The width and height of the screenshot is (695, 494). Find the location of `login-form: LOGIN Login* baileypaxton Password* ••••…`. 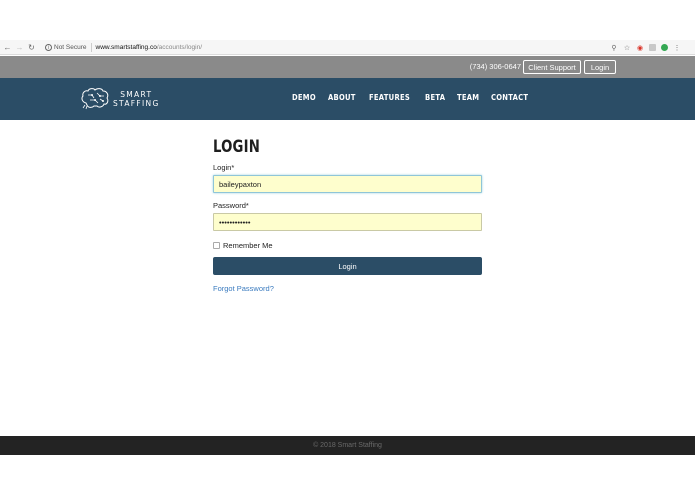

login-form: LOGIN Login* baileypaxton Password* ••••… is located at coordinates (347, 217).